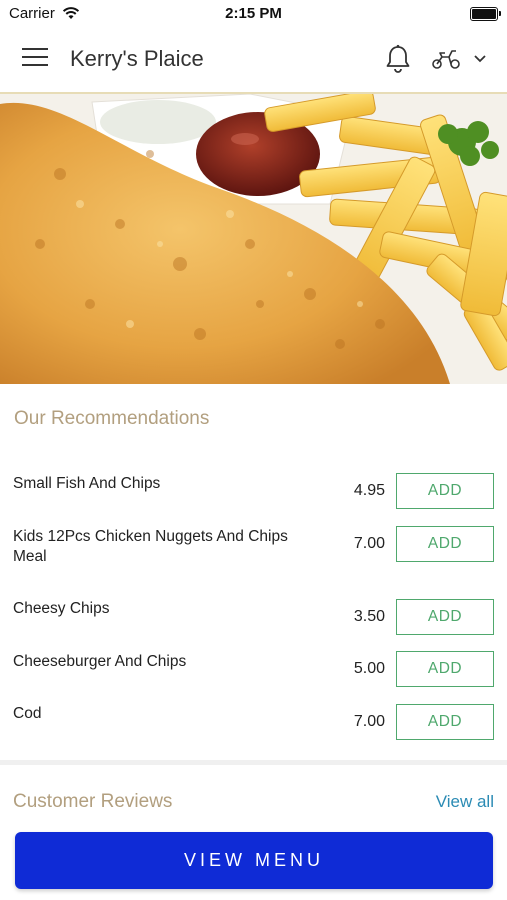 Image resolution: width=507 pixels, height=900 pixels. I want to click on bell-icon, so click(398, 59).